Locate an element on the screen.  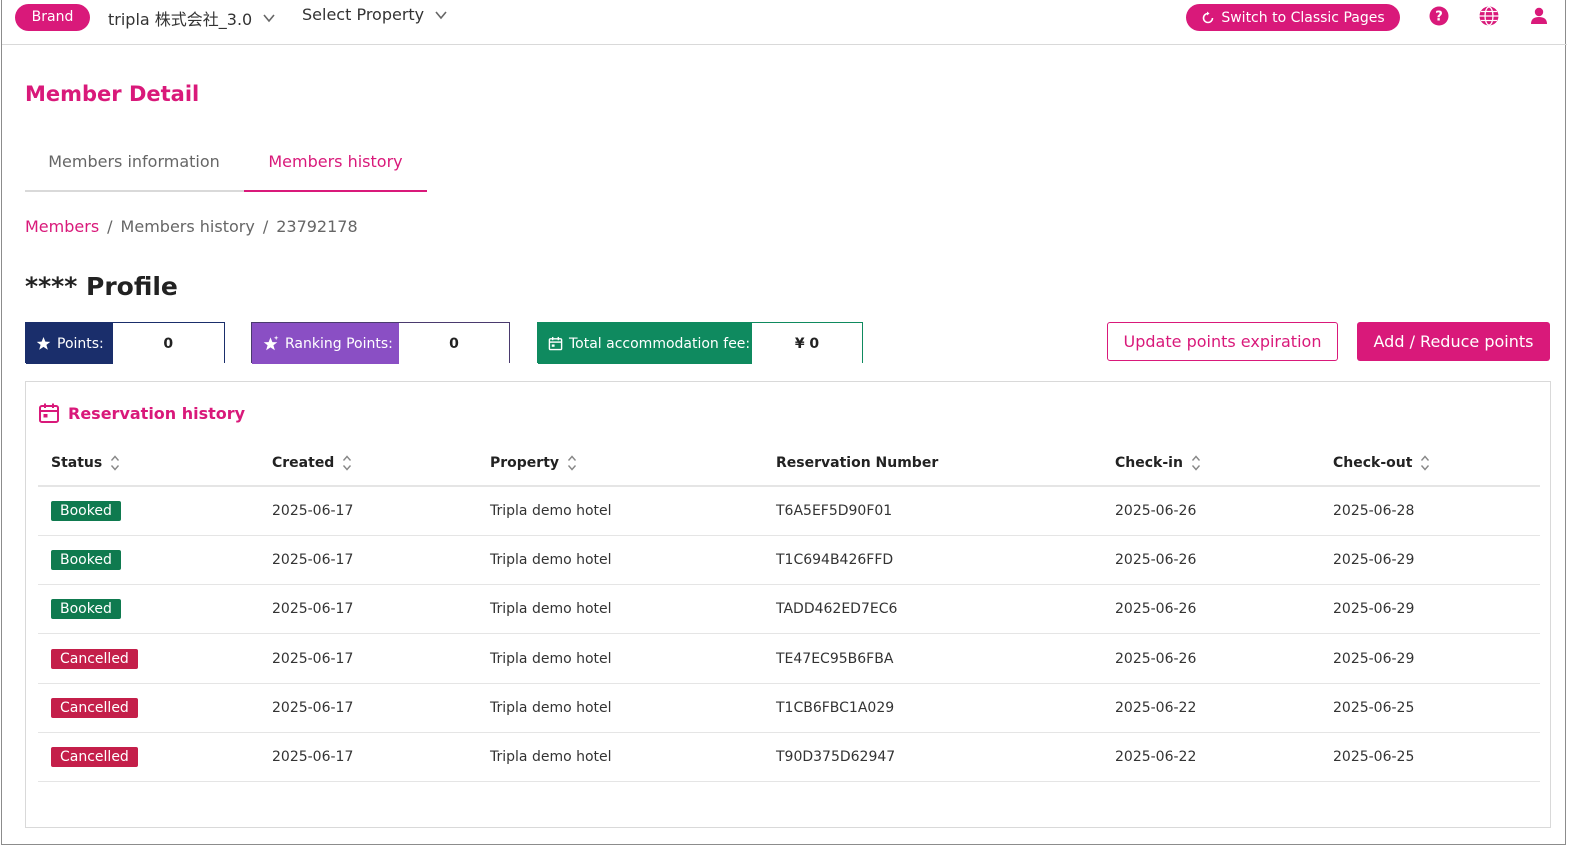
column-label: Reservation Number is located at coordinates (857, 462).